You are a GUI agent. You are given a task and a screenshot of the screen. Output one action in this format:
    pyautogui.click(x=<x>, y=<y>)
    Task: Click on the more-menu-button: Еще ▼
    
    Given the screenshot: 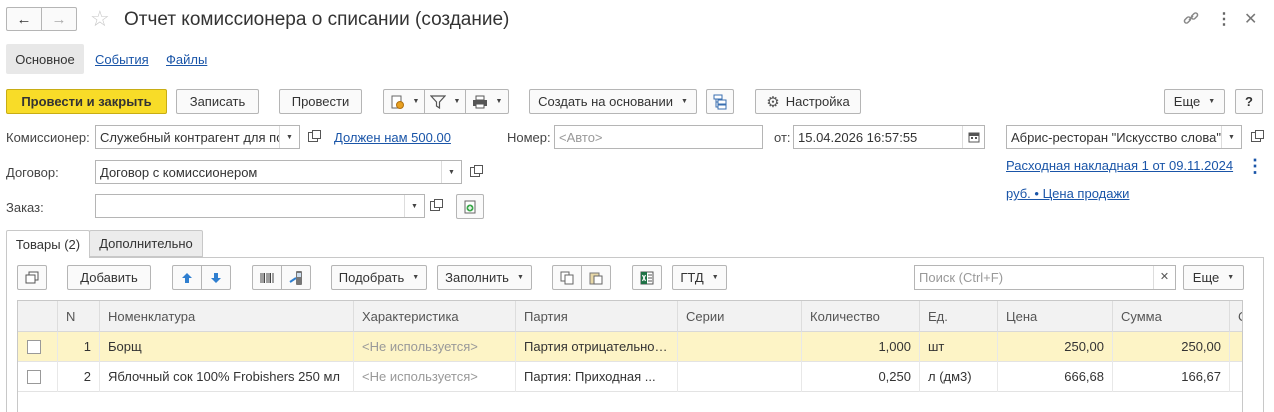 What is the action you would take?
    pyautogui.click(x=1194, y=101)
    